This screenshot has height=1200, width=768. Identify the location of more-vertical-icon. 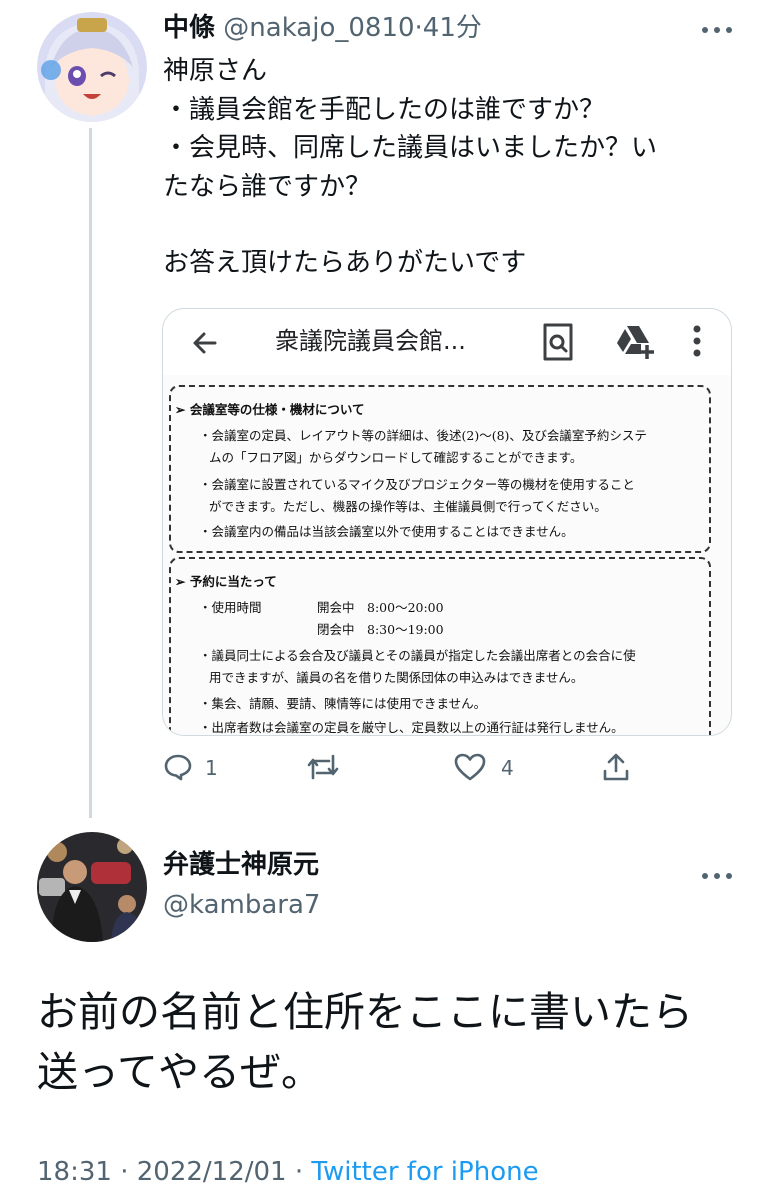
(697, 341).